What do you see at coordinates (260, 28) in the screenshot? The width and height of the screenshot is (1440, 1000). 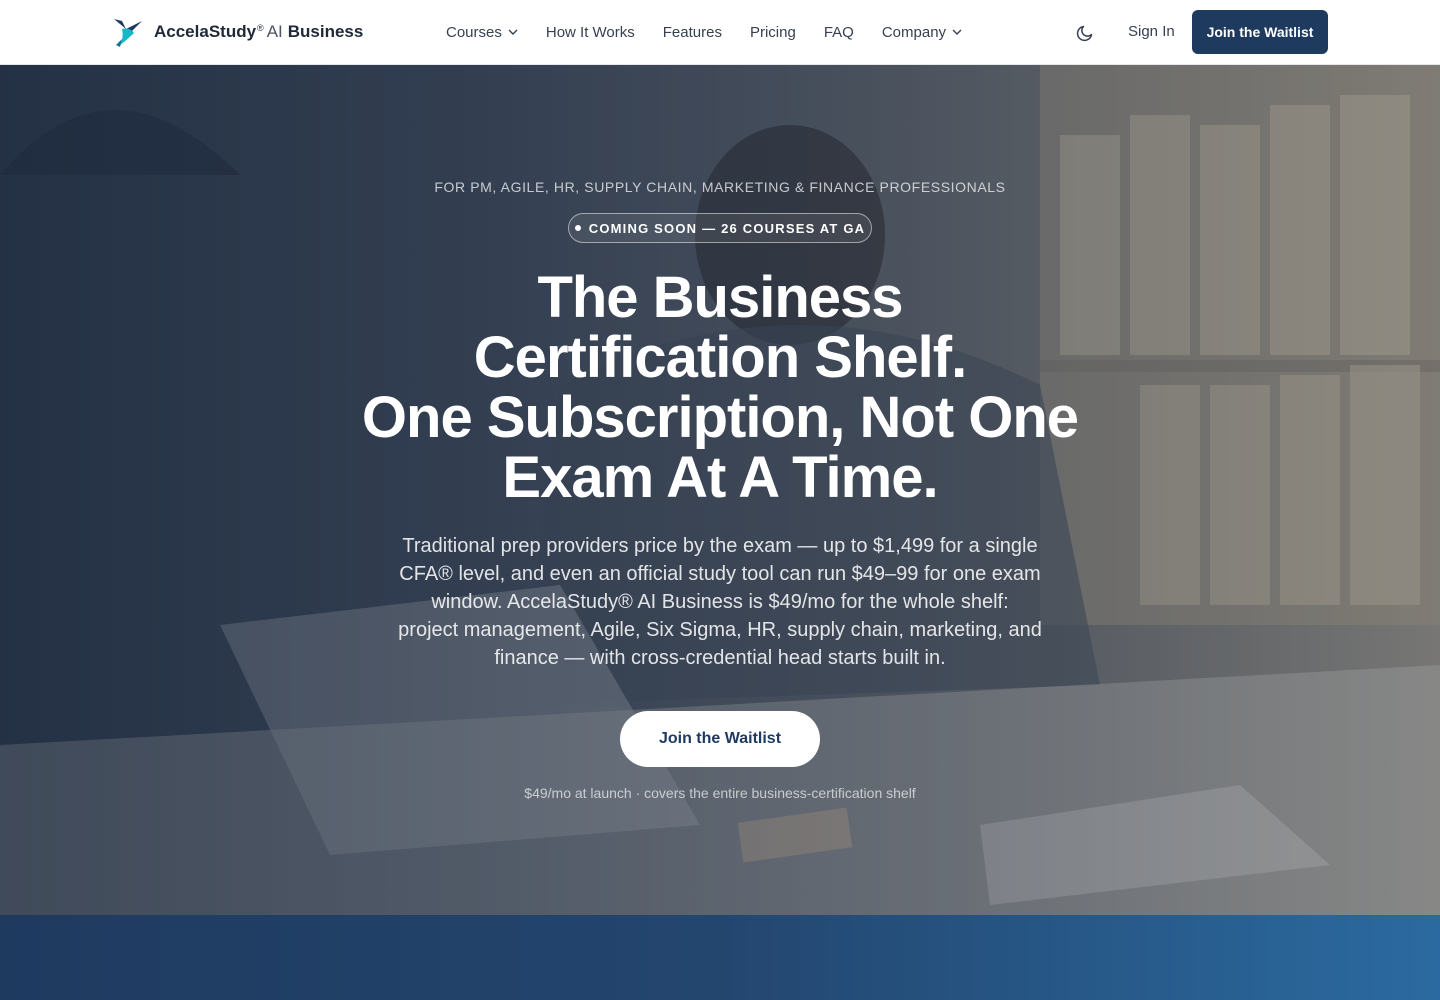 I see `logo-registered-mark: ®` at bounding box center [260, 28].